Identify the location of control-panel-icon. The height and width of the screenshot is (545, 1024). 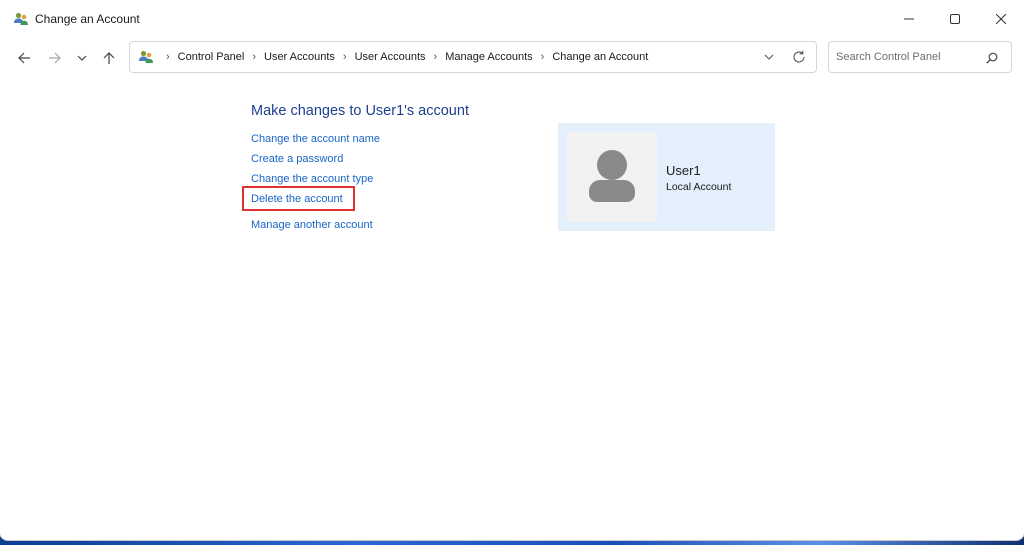
(146, 57).